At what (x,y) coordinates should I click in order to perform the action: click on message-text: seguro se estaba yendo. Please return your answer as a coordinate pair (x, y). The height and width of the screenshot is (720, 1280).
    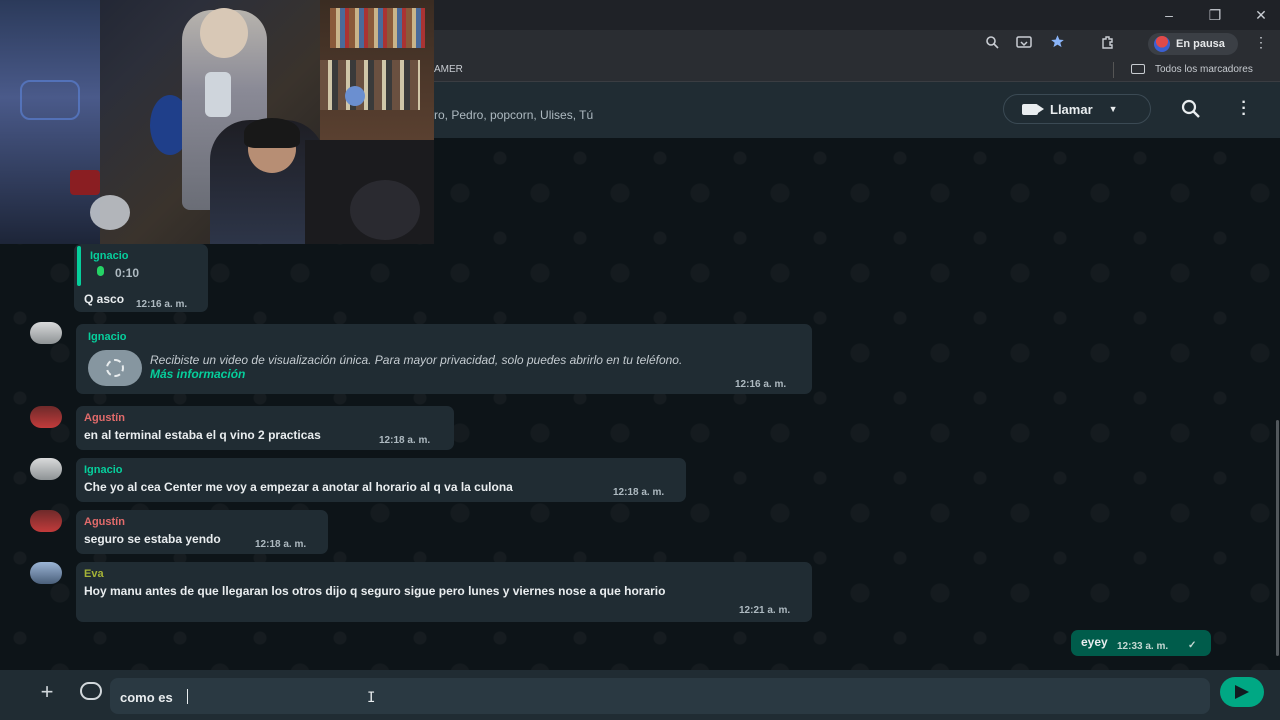
    Looking at the image, I should click on (152, 539).